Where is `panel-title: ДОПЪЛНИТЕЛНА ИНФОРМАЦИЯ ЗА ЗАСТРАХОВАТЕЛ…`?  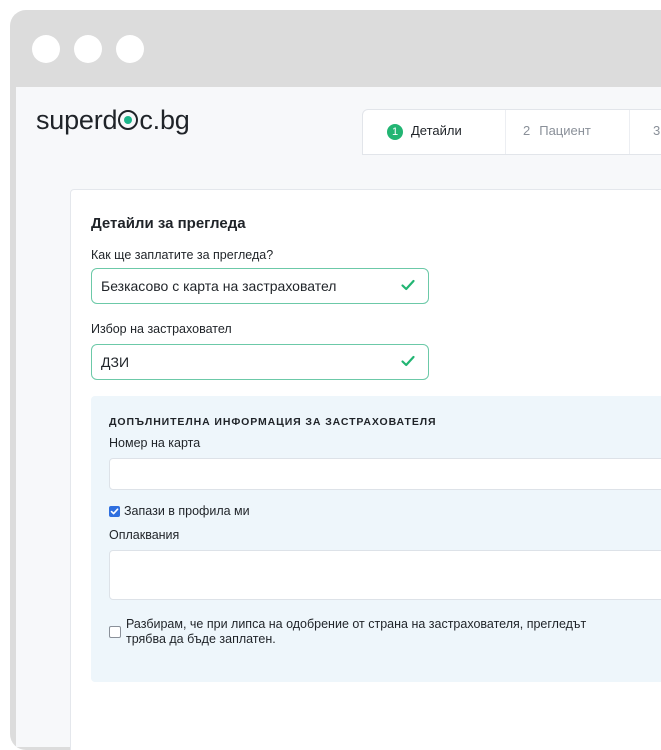
panel-title: ДОПЪЛНИТЕЛНА ИНФОРМАЦИЯ ЗА ЗАСТРАХОВАТЕЛ… is located at coordinates (273, 422).